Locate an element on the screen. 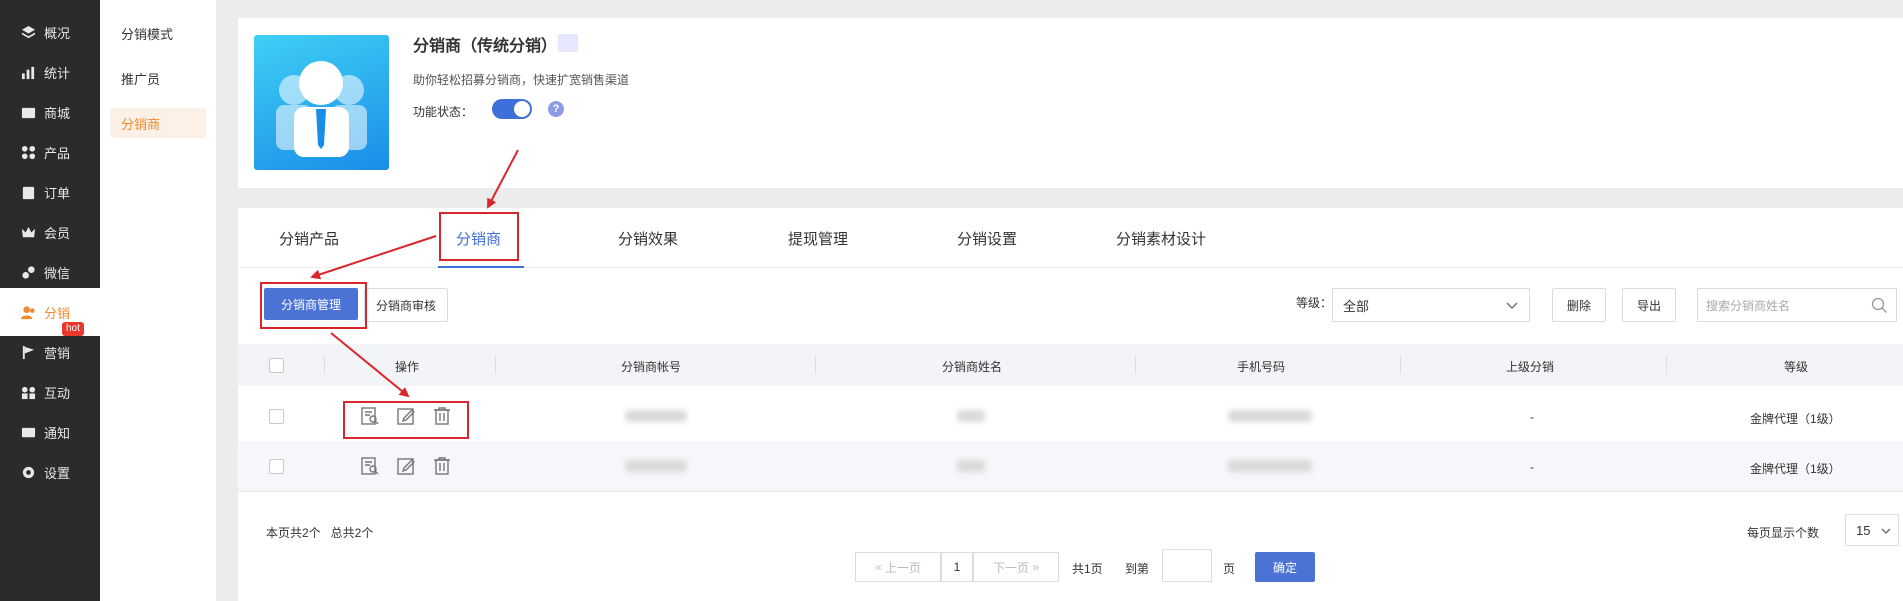 The width and height of the screenshot is (1903, 601). next-page-button: 下一页 » is located at coordinates (1016, 567).